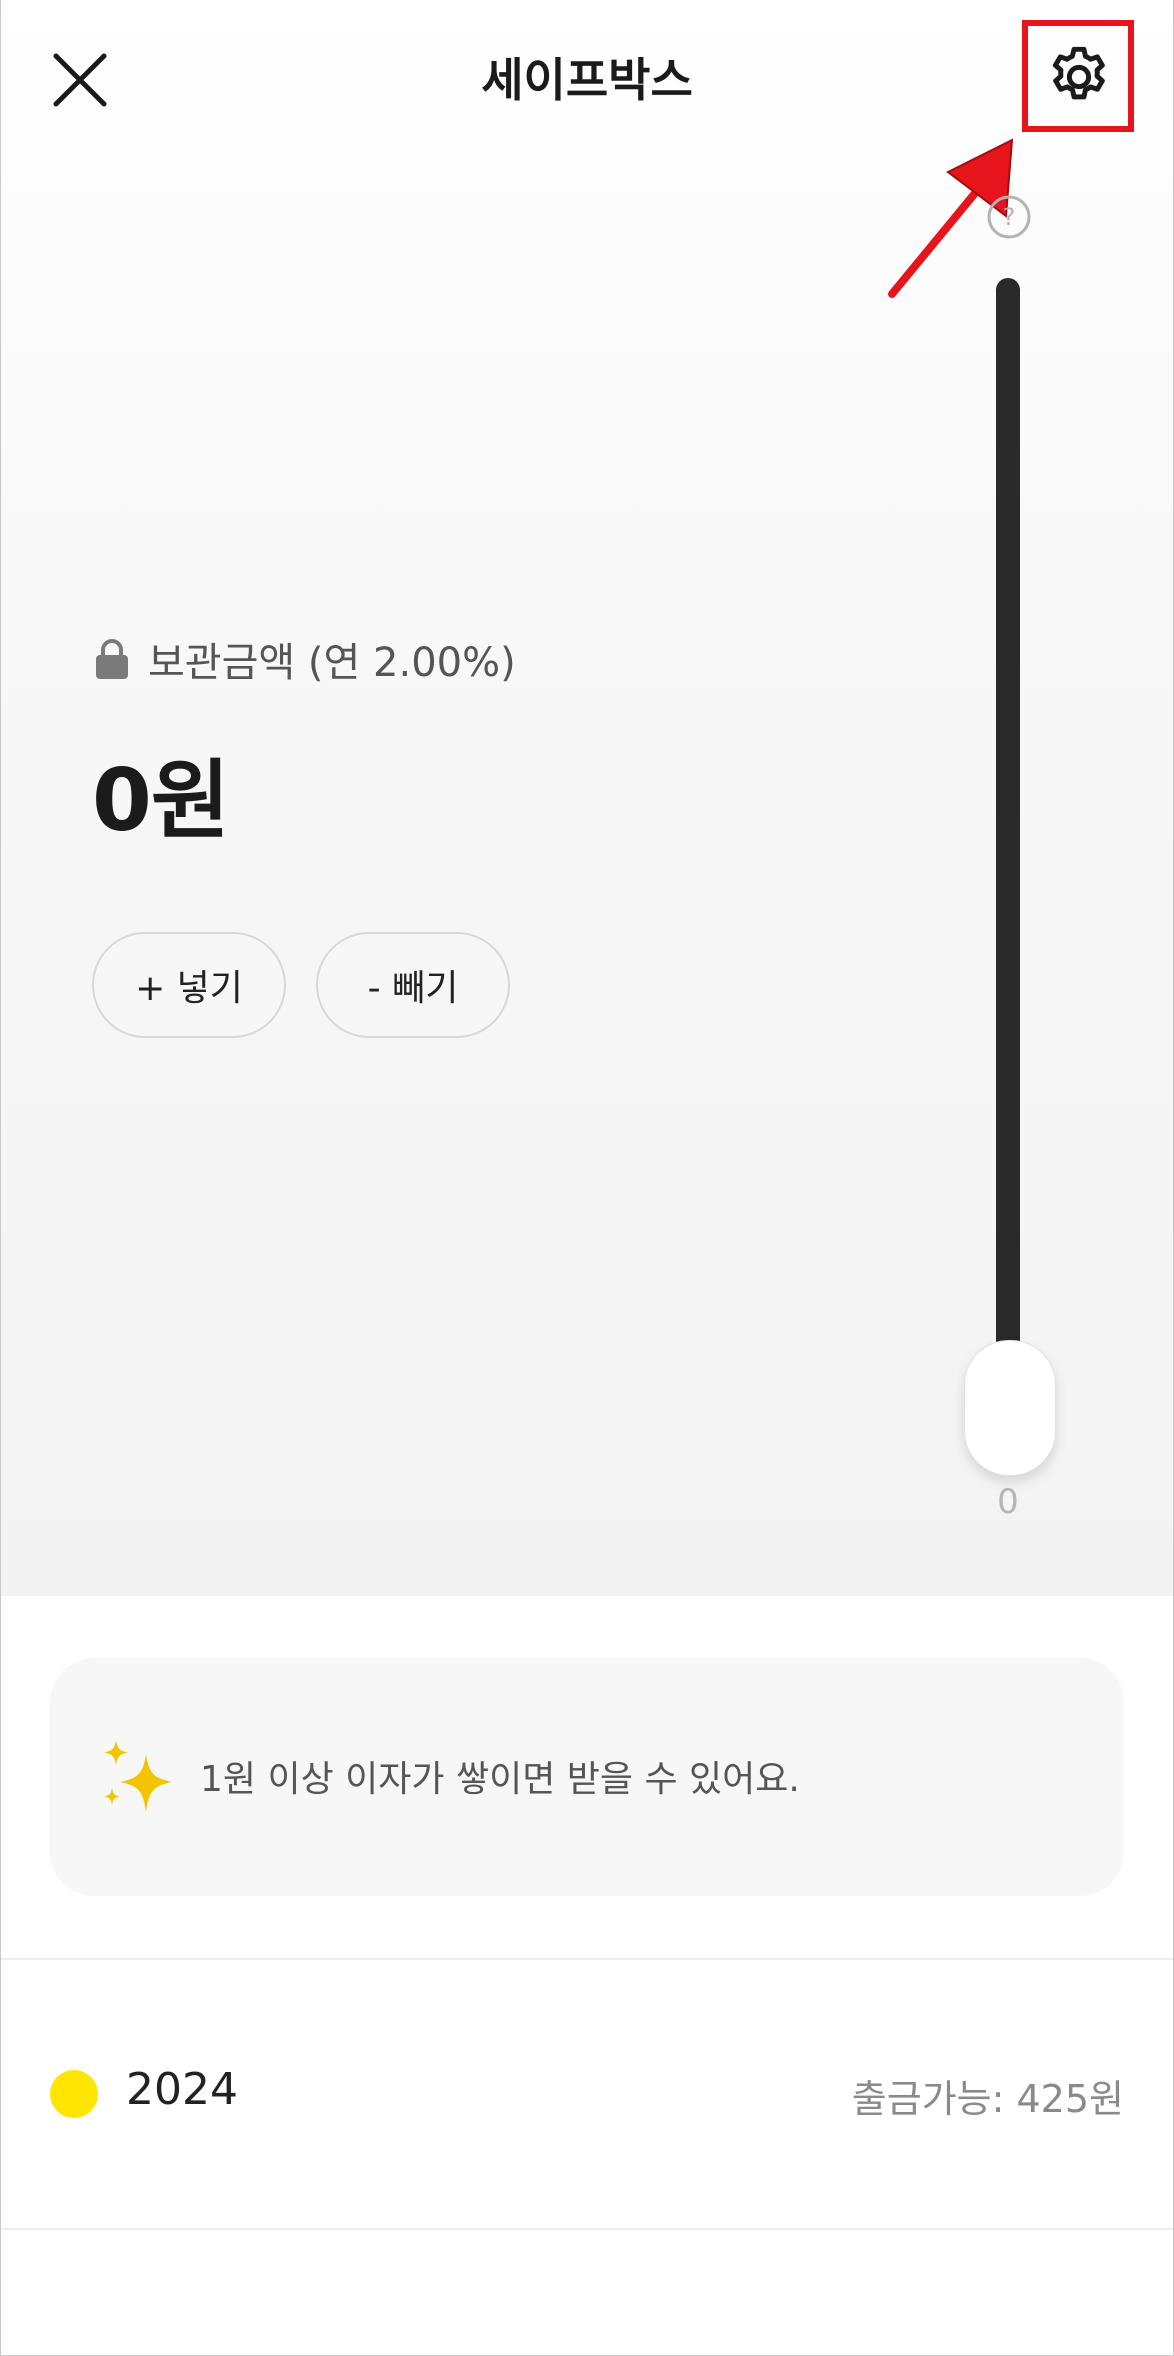  Describe the element at coordinates (1008, 1502) in the screenshot. I see `slider-value: 0` at that location.